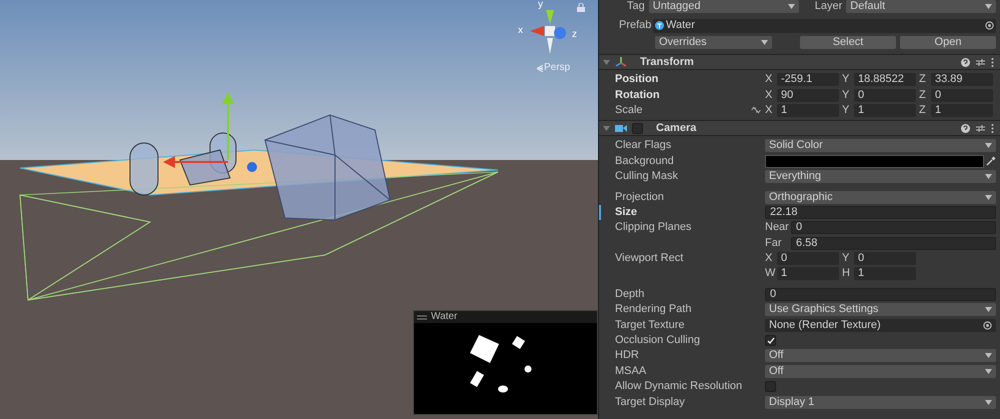 This screenshot has width=1000, height=419. I want to click on property-label: Rotation, so click(638, 95).